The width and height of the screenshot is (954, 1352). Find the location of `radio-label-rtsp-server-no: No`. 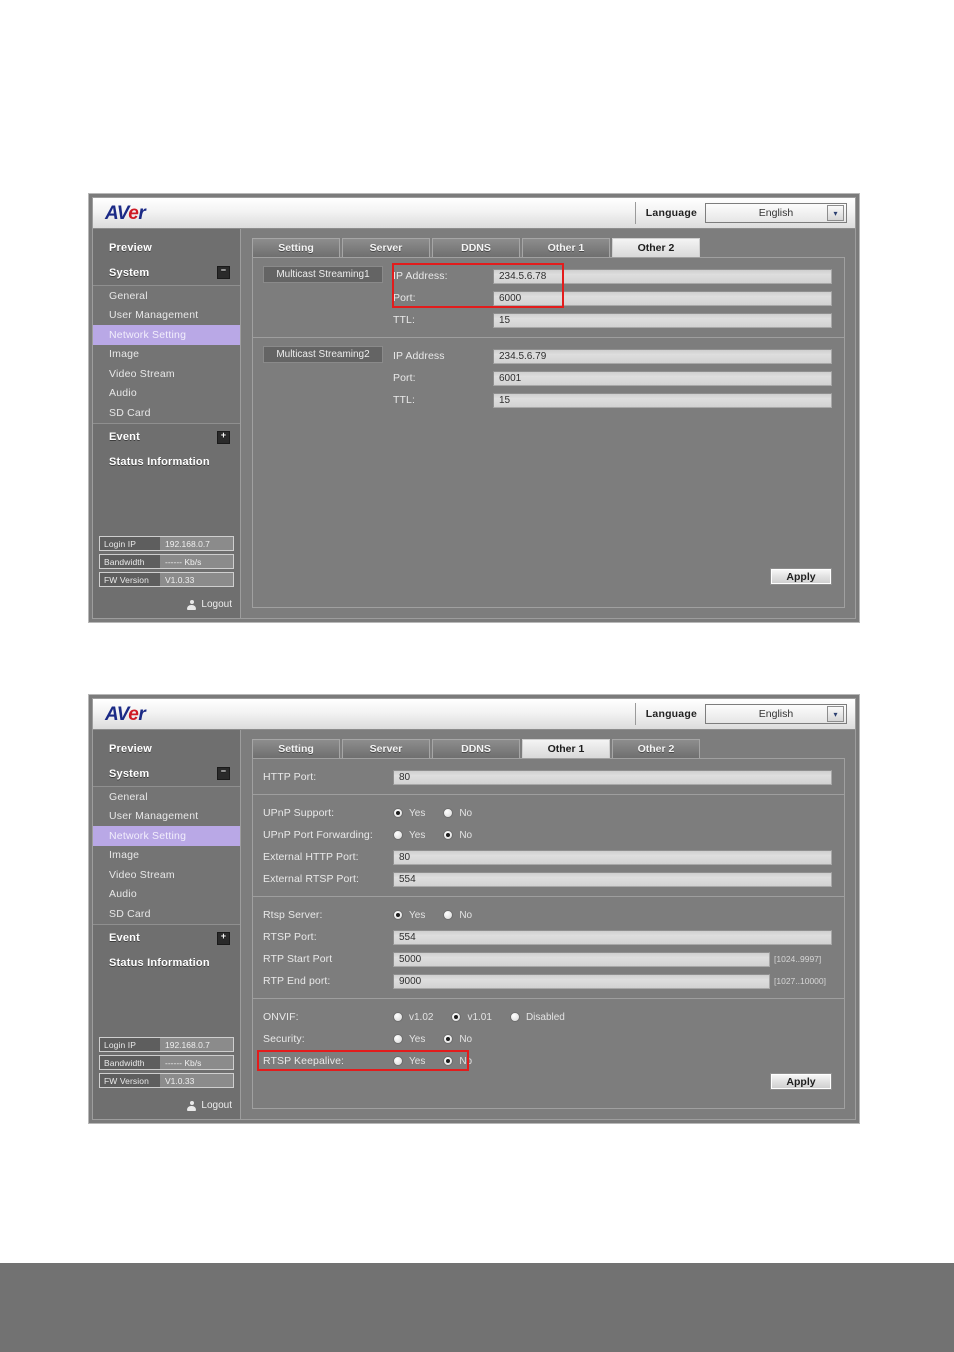

radio-label-rtsp-server-no: No is located at coordinates (466, 915).